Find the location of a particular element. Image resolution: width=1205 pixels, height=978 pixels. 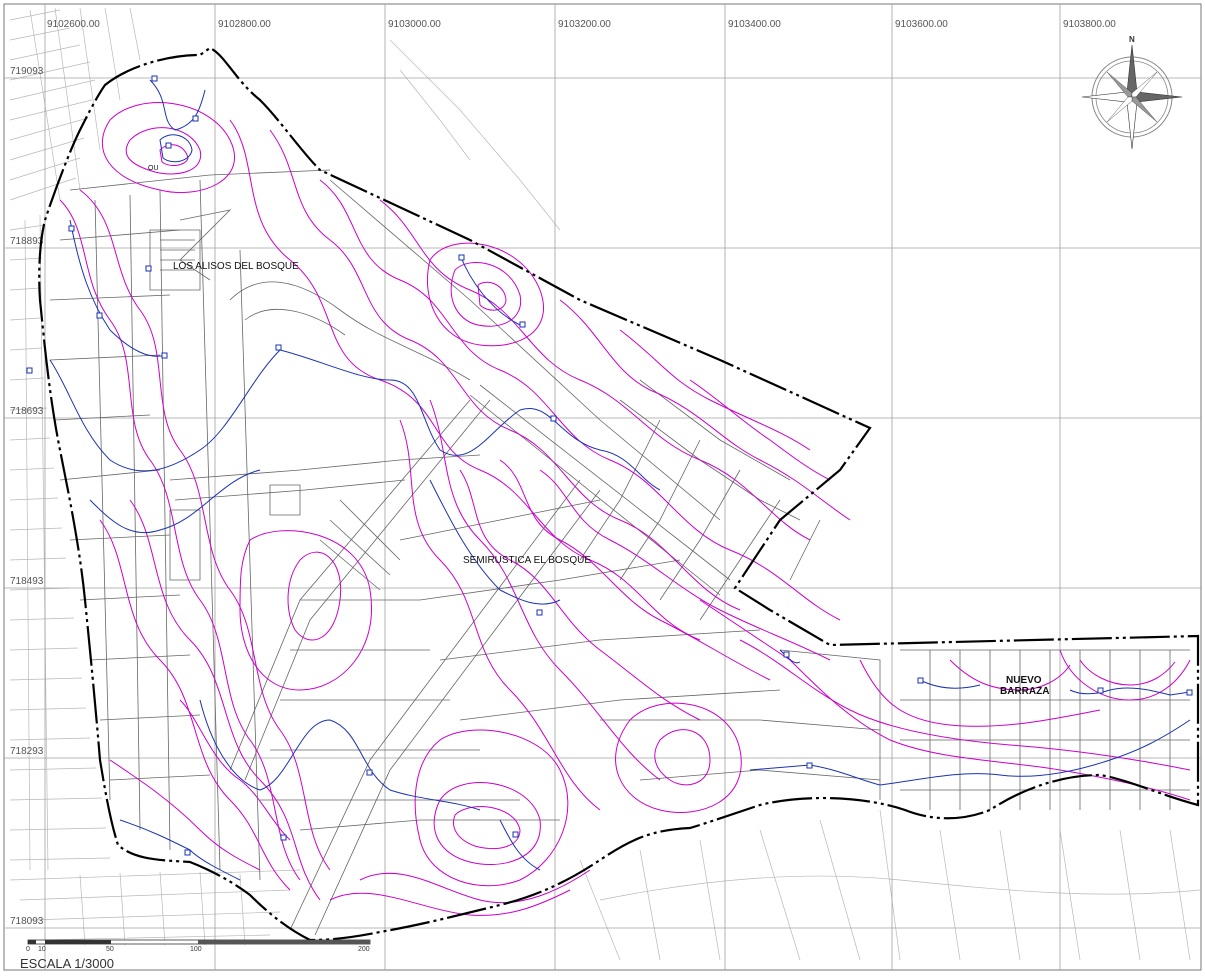

place-label-barraza: BARRAZA is located at coordinates (1024, 691).